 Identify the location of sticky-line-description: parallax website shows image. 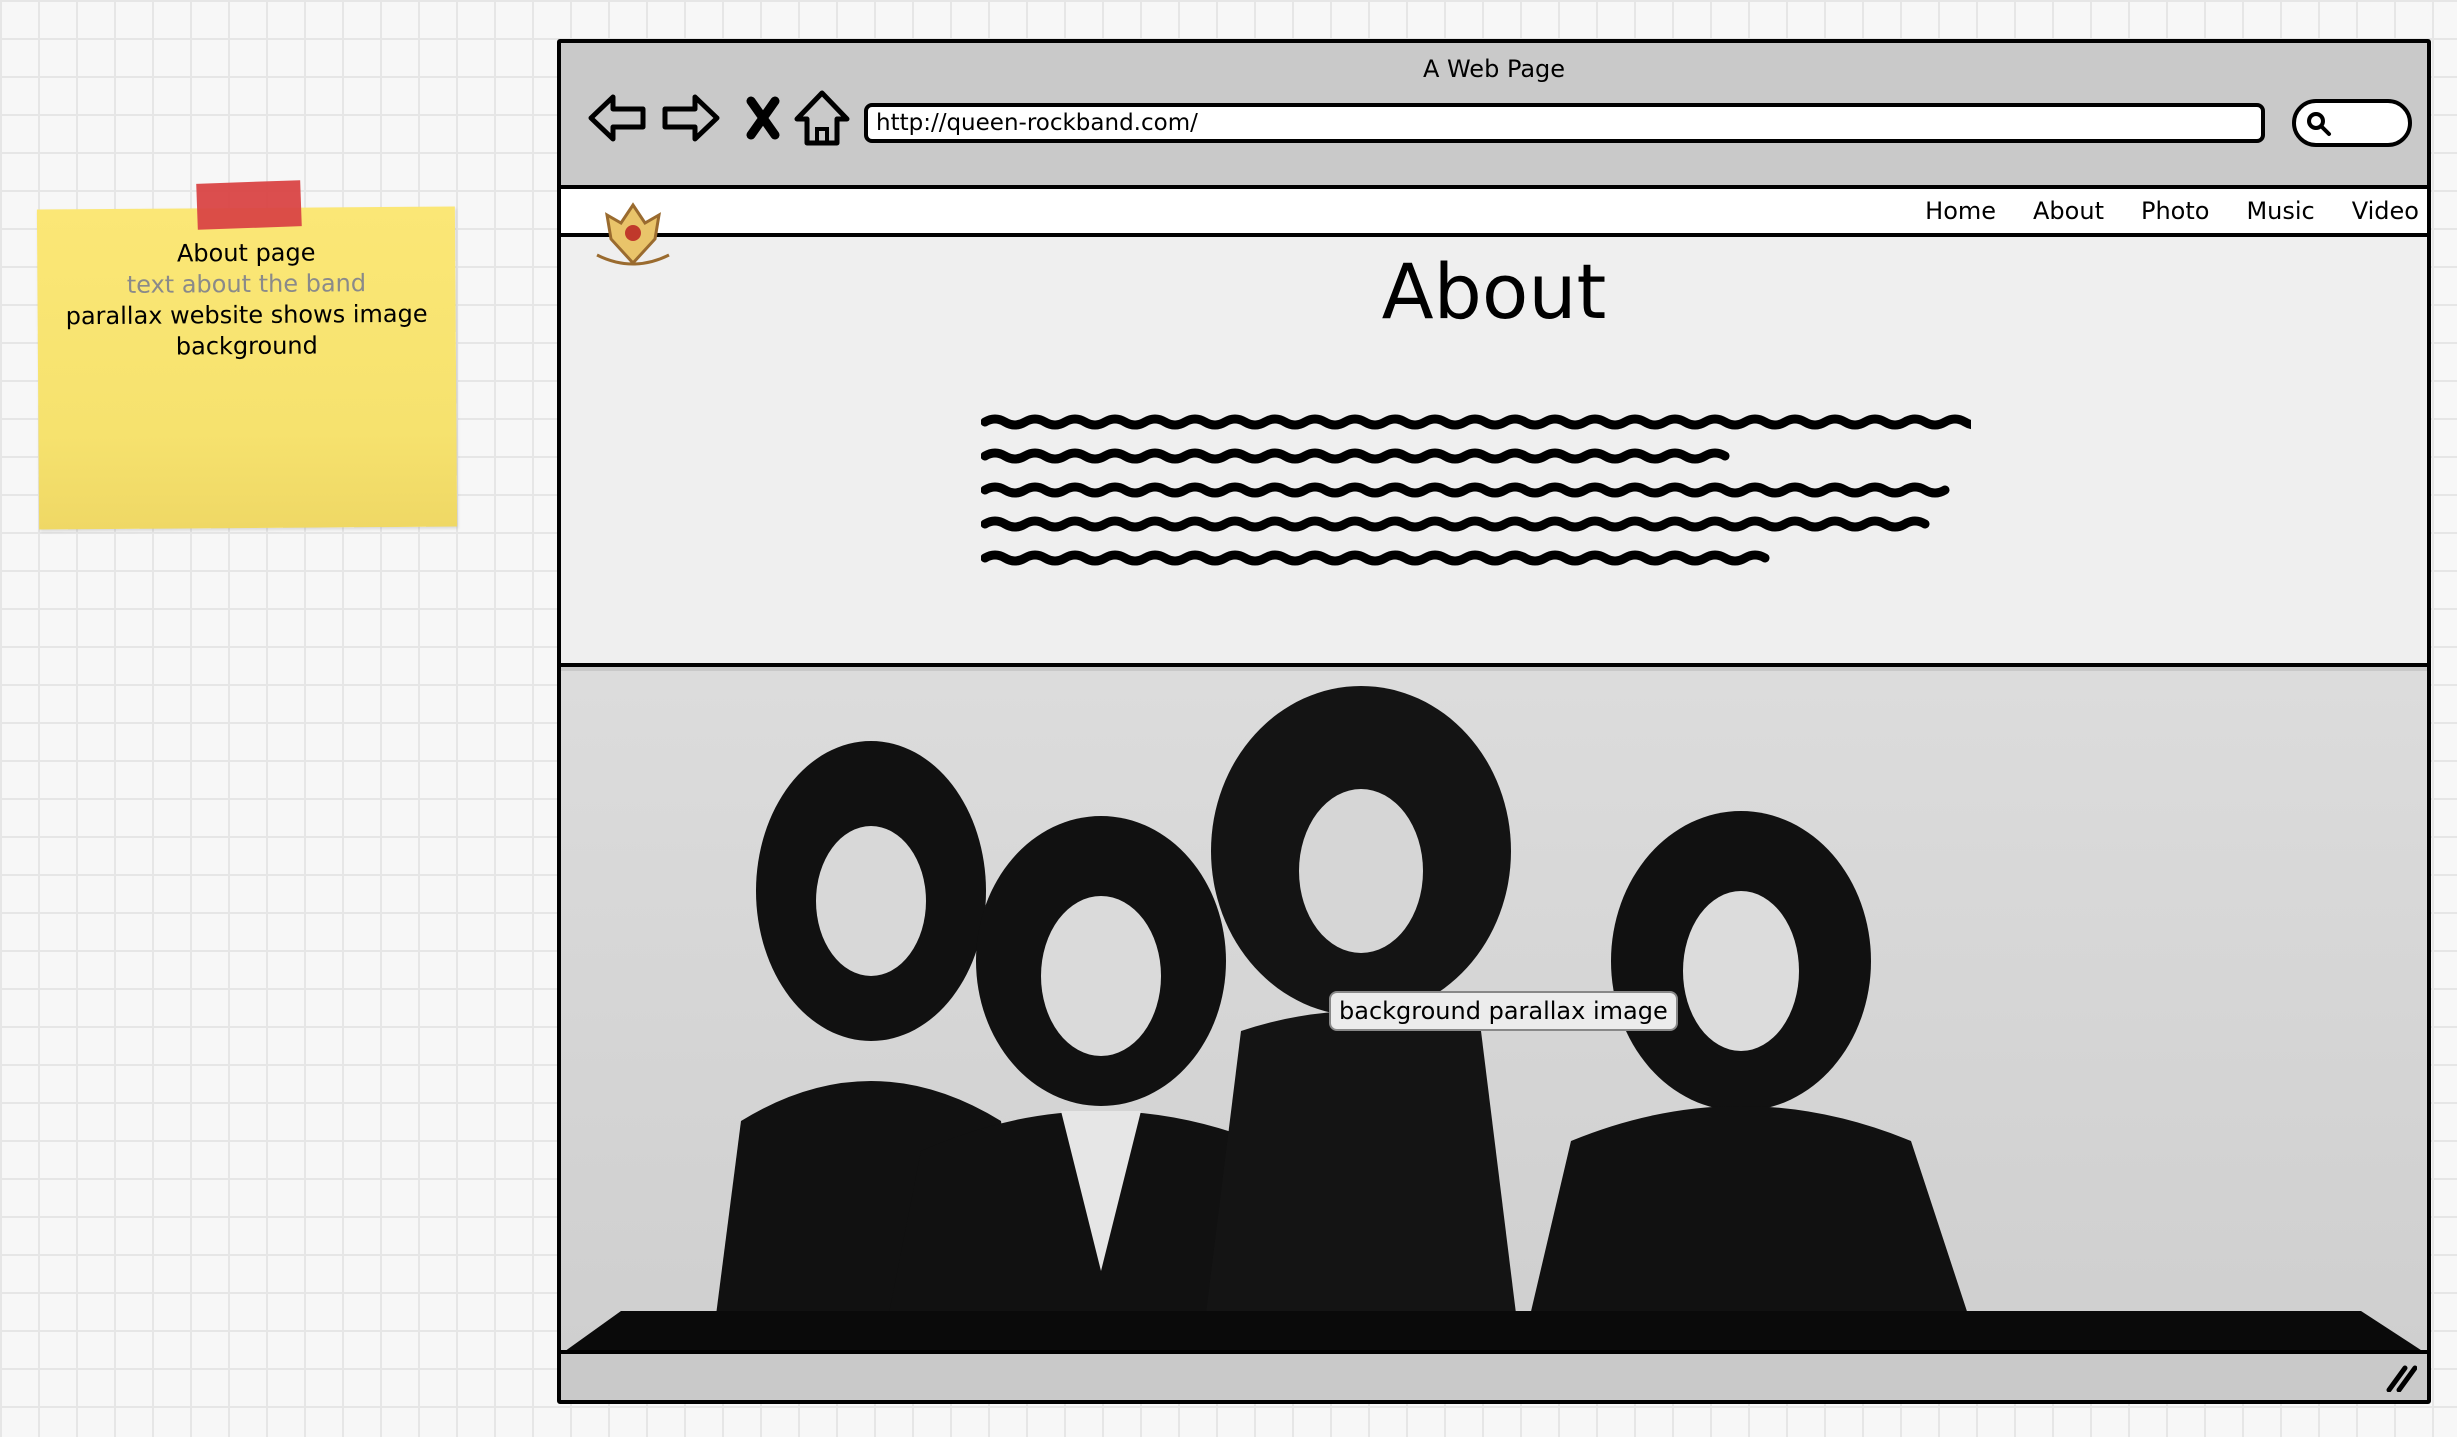
(246, 315).